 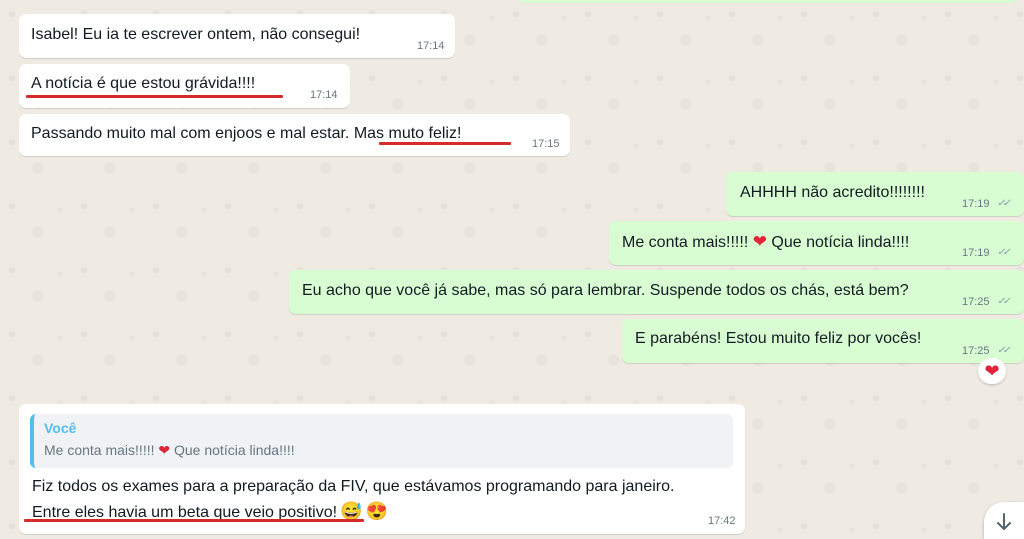 What do you see at coordinates (232, 450) in the screenshot?
I see `quoted-text-part: Que notícia linda!!!!` at bounding box center [232, 450].